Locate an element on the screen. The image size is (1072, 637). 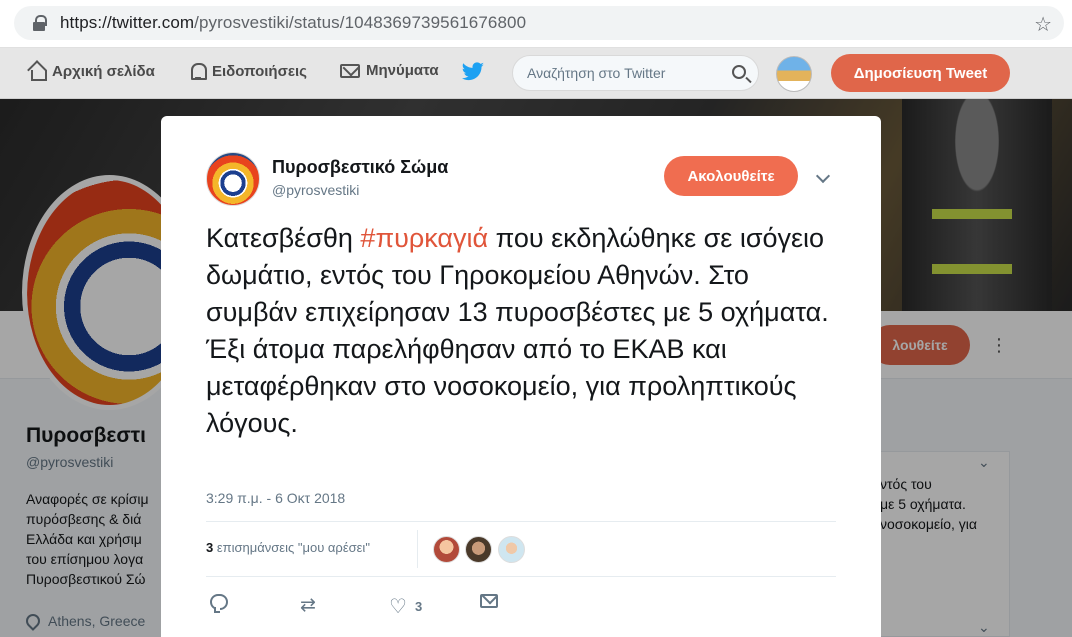
author-avatar is located at coordinates (233, 179).